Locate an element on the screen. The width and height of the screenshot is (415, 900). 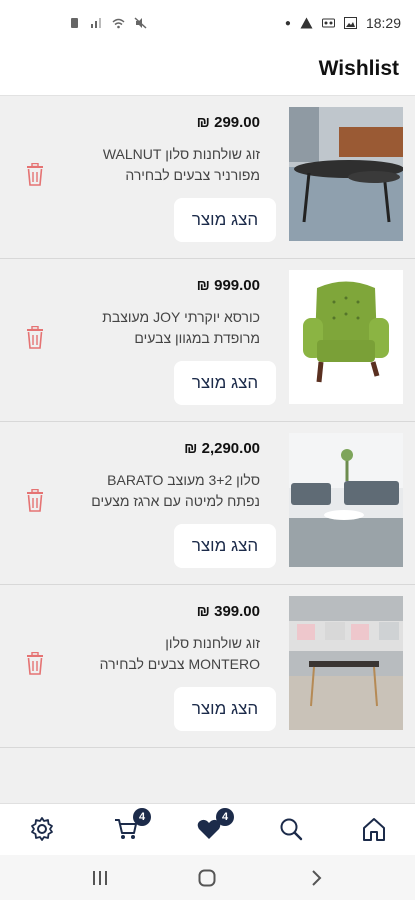
voicemail-icon is located at coordinates (328, 23).